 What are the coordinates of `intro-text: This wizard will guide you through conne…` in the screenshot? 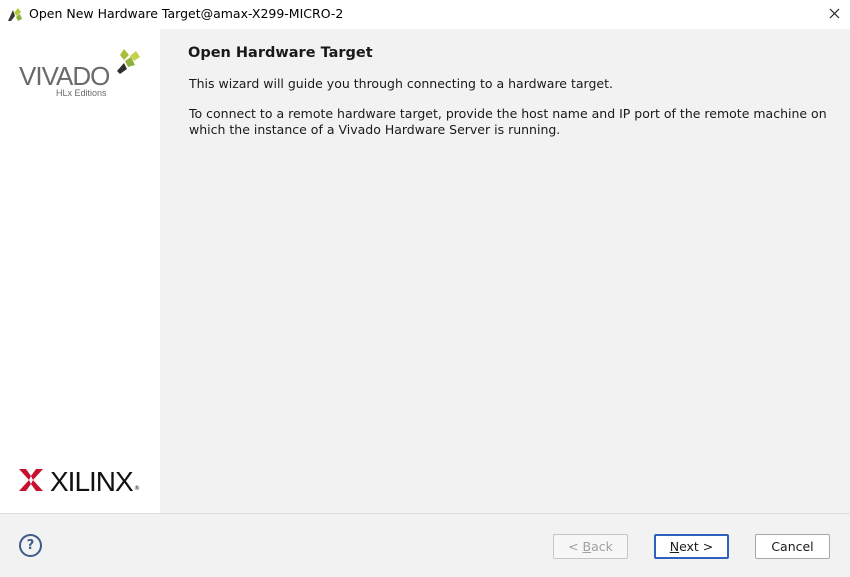 It's located at (401, 83).